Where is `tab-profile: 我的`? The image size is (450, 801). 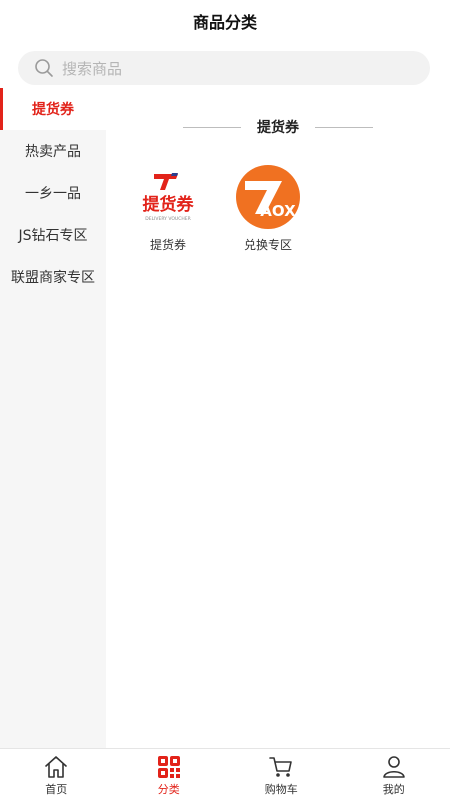
tab-profile: 我的 is located at coordinates (394, 775).